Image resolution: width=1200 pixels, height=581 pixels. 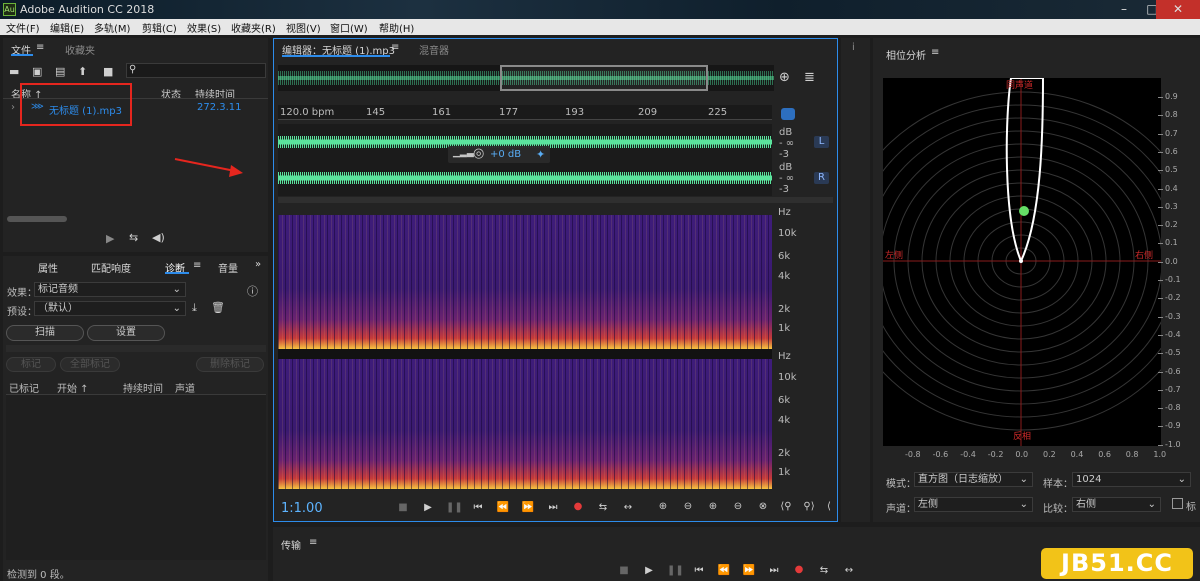 I want to click on menu-effects: 效果(S), so click(x=204, y=27).